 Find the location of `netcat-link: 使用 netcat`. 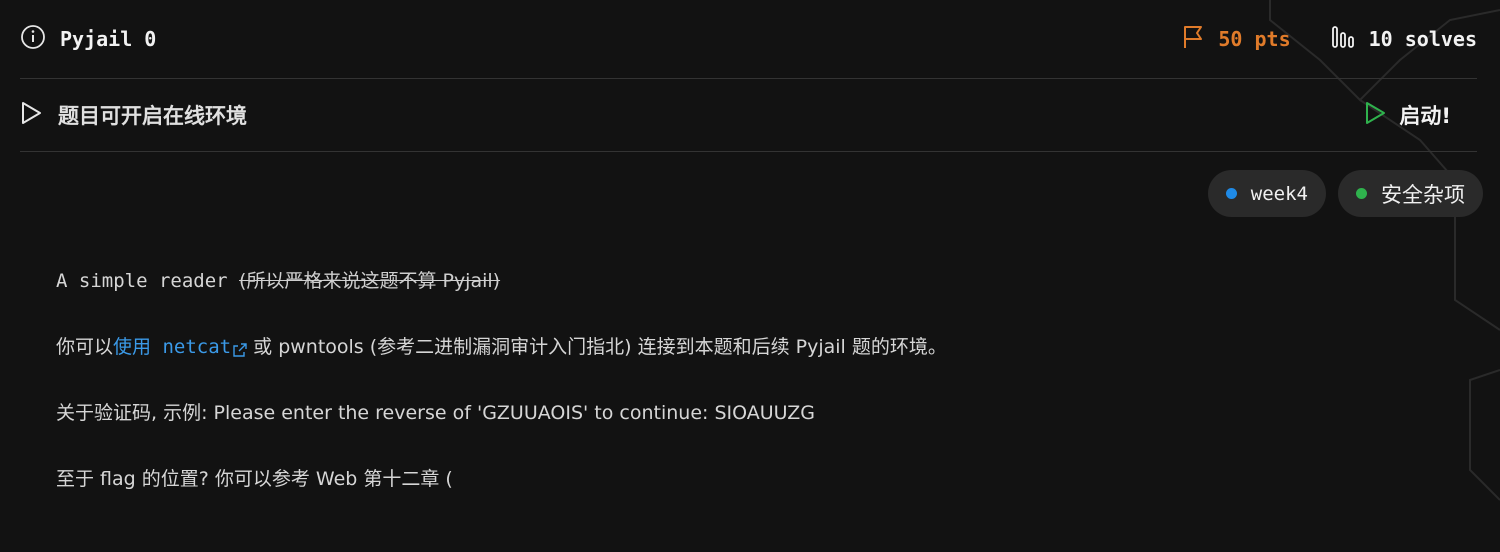

netcat-link: 使用 netcat is located at coordinates (180, 347).